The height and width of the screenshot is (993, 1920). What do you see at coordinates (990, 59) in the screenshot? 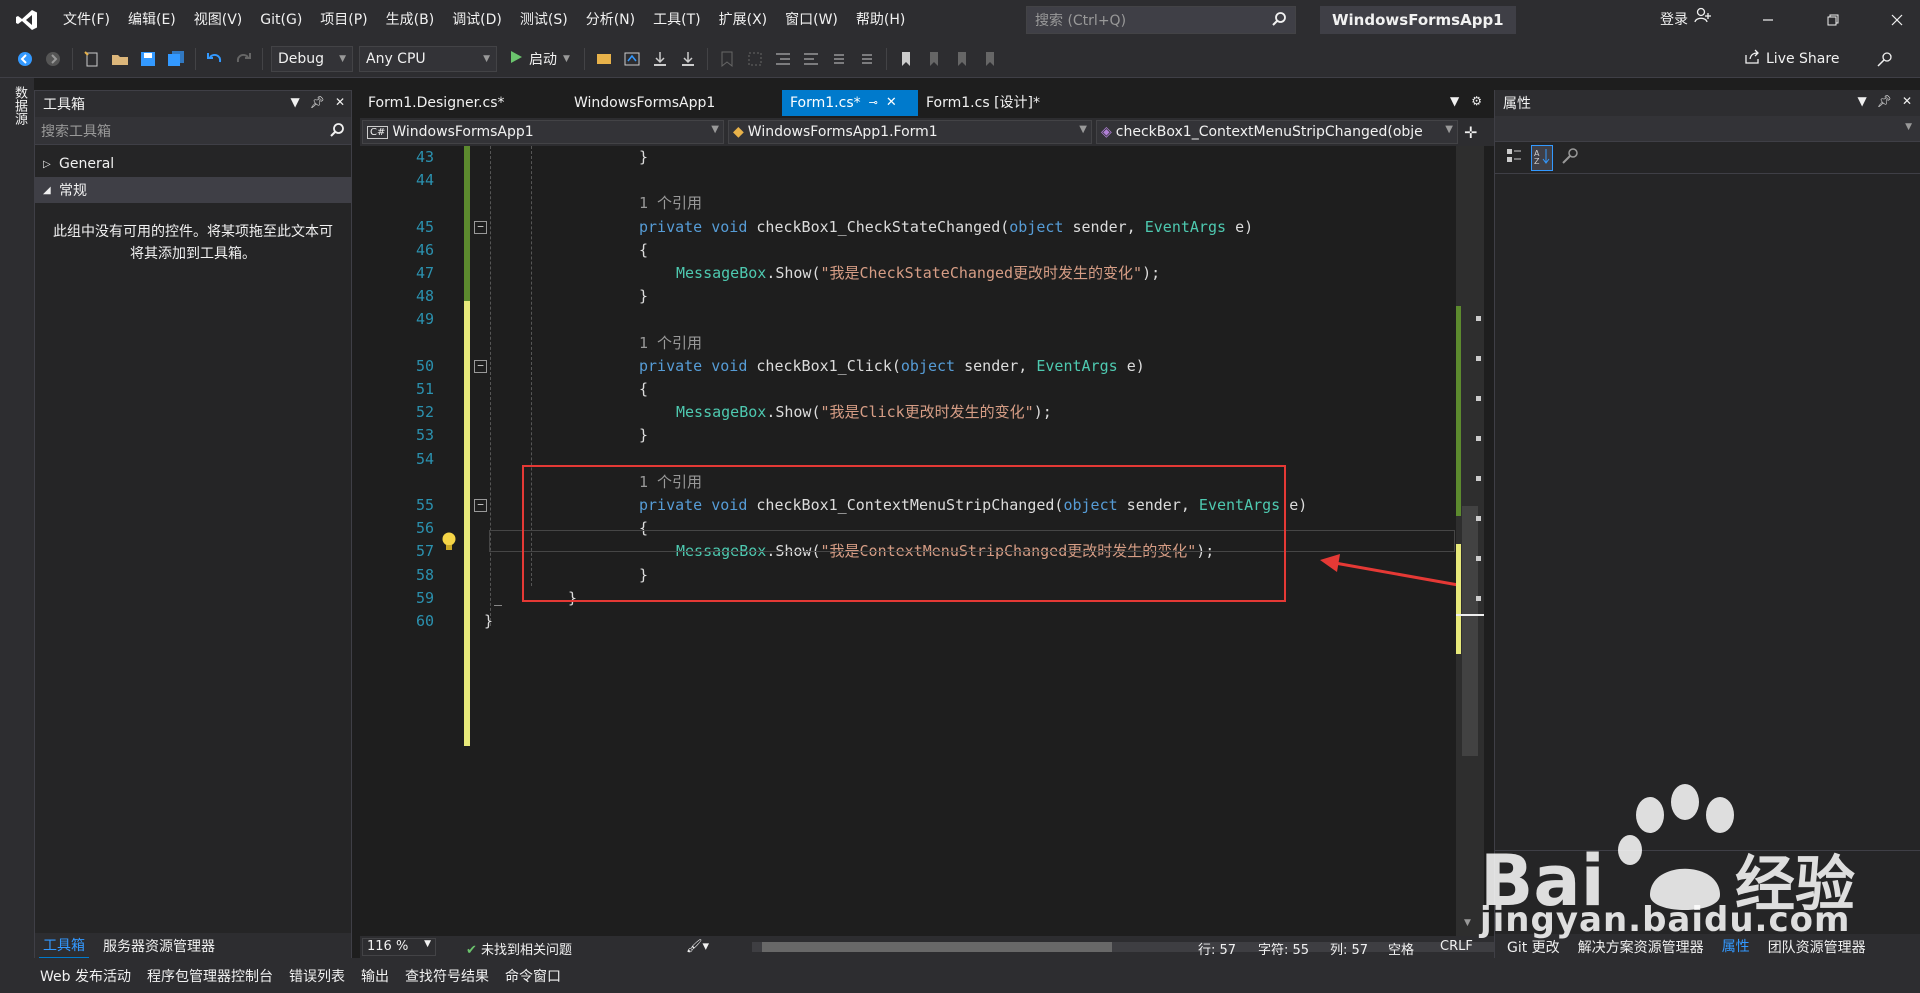
I see `clear-bookmarks-icon` at bounding box center [990, 59].